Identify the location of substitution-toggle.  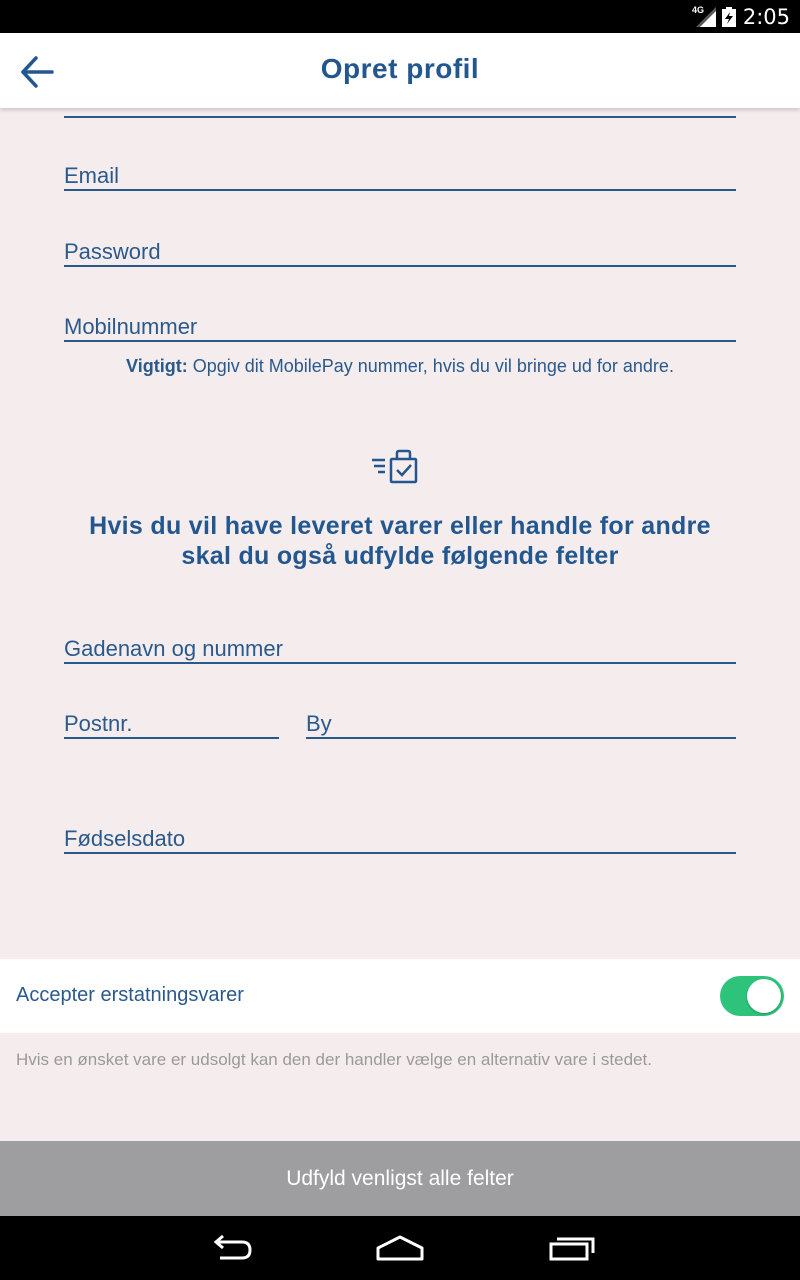
(752, 996).